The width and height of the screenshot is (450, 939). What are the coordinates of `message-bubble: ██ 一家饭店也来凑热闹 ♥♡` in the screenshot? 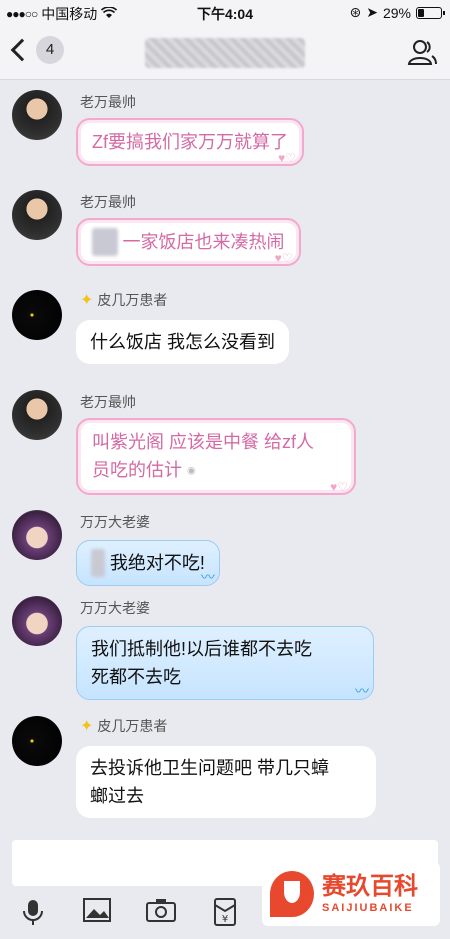 It's located at (188, 242).